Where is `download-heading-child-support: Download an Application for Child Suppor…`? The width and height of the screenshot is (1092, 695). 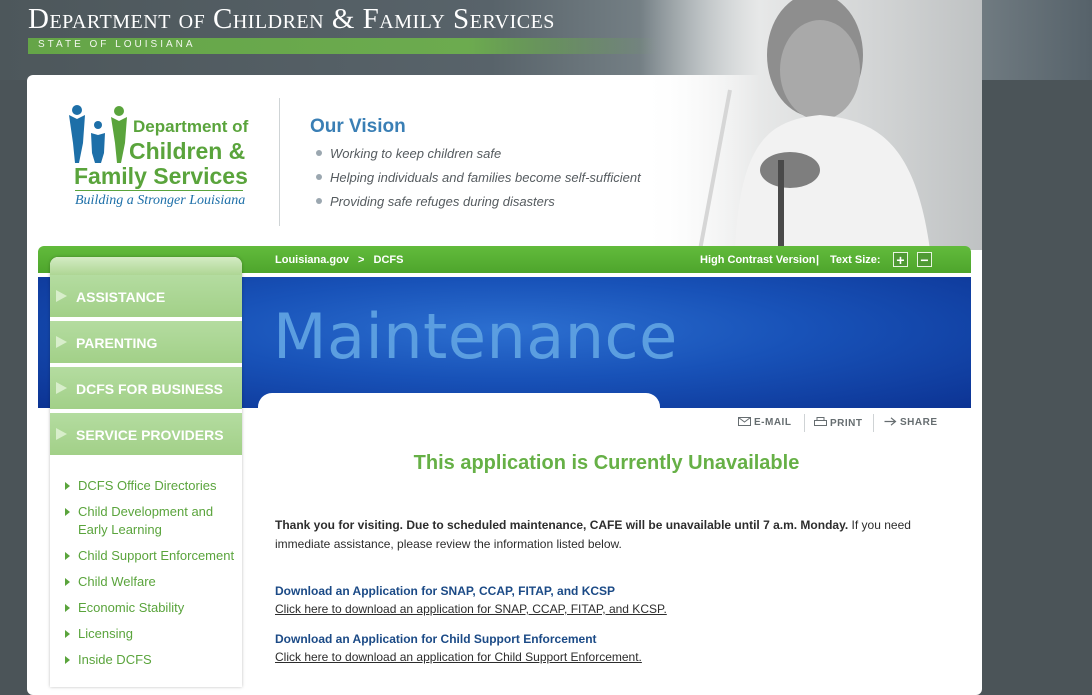
download-heading-child-support: Download an Application for Child Suppor… is located at coordinates (436, 639).